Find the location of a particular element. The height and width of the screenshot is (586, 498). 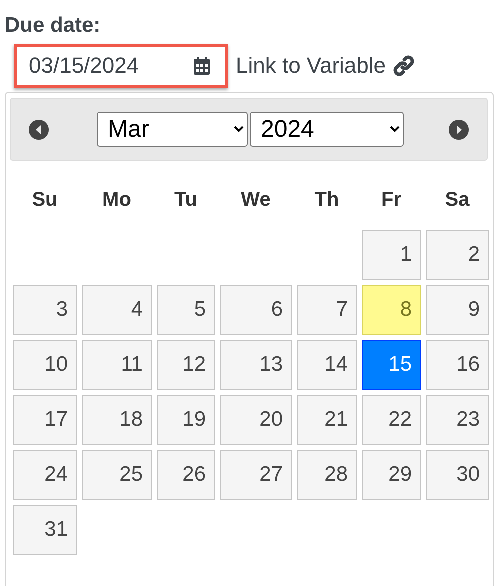

weekday-label: Sa is located at coordinates (457, 200).